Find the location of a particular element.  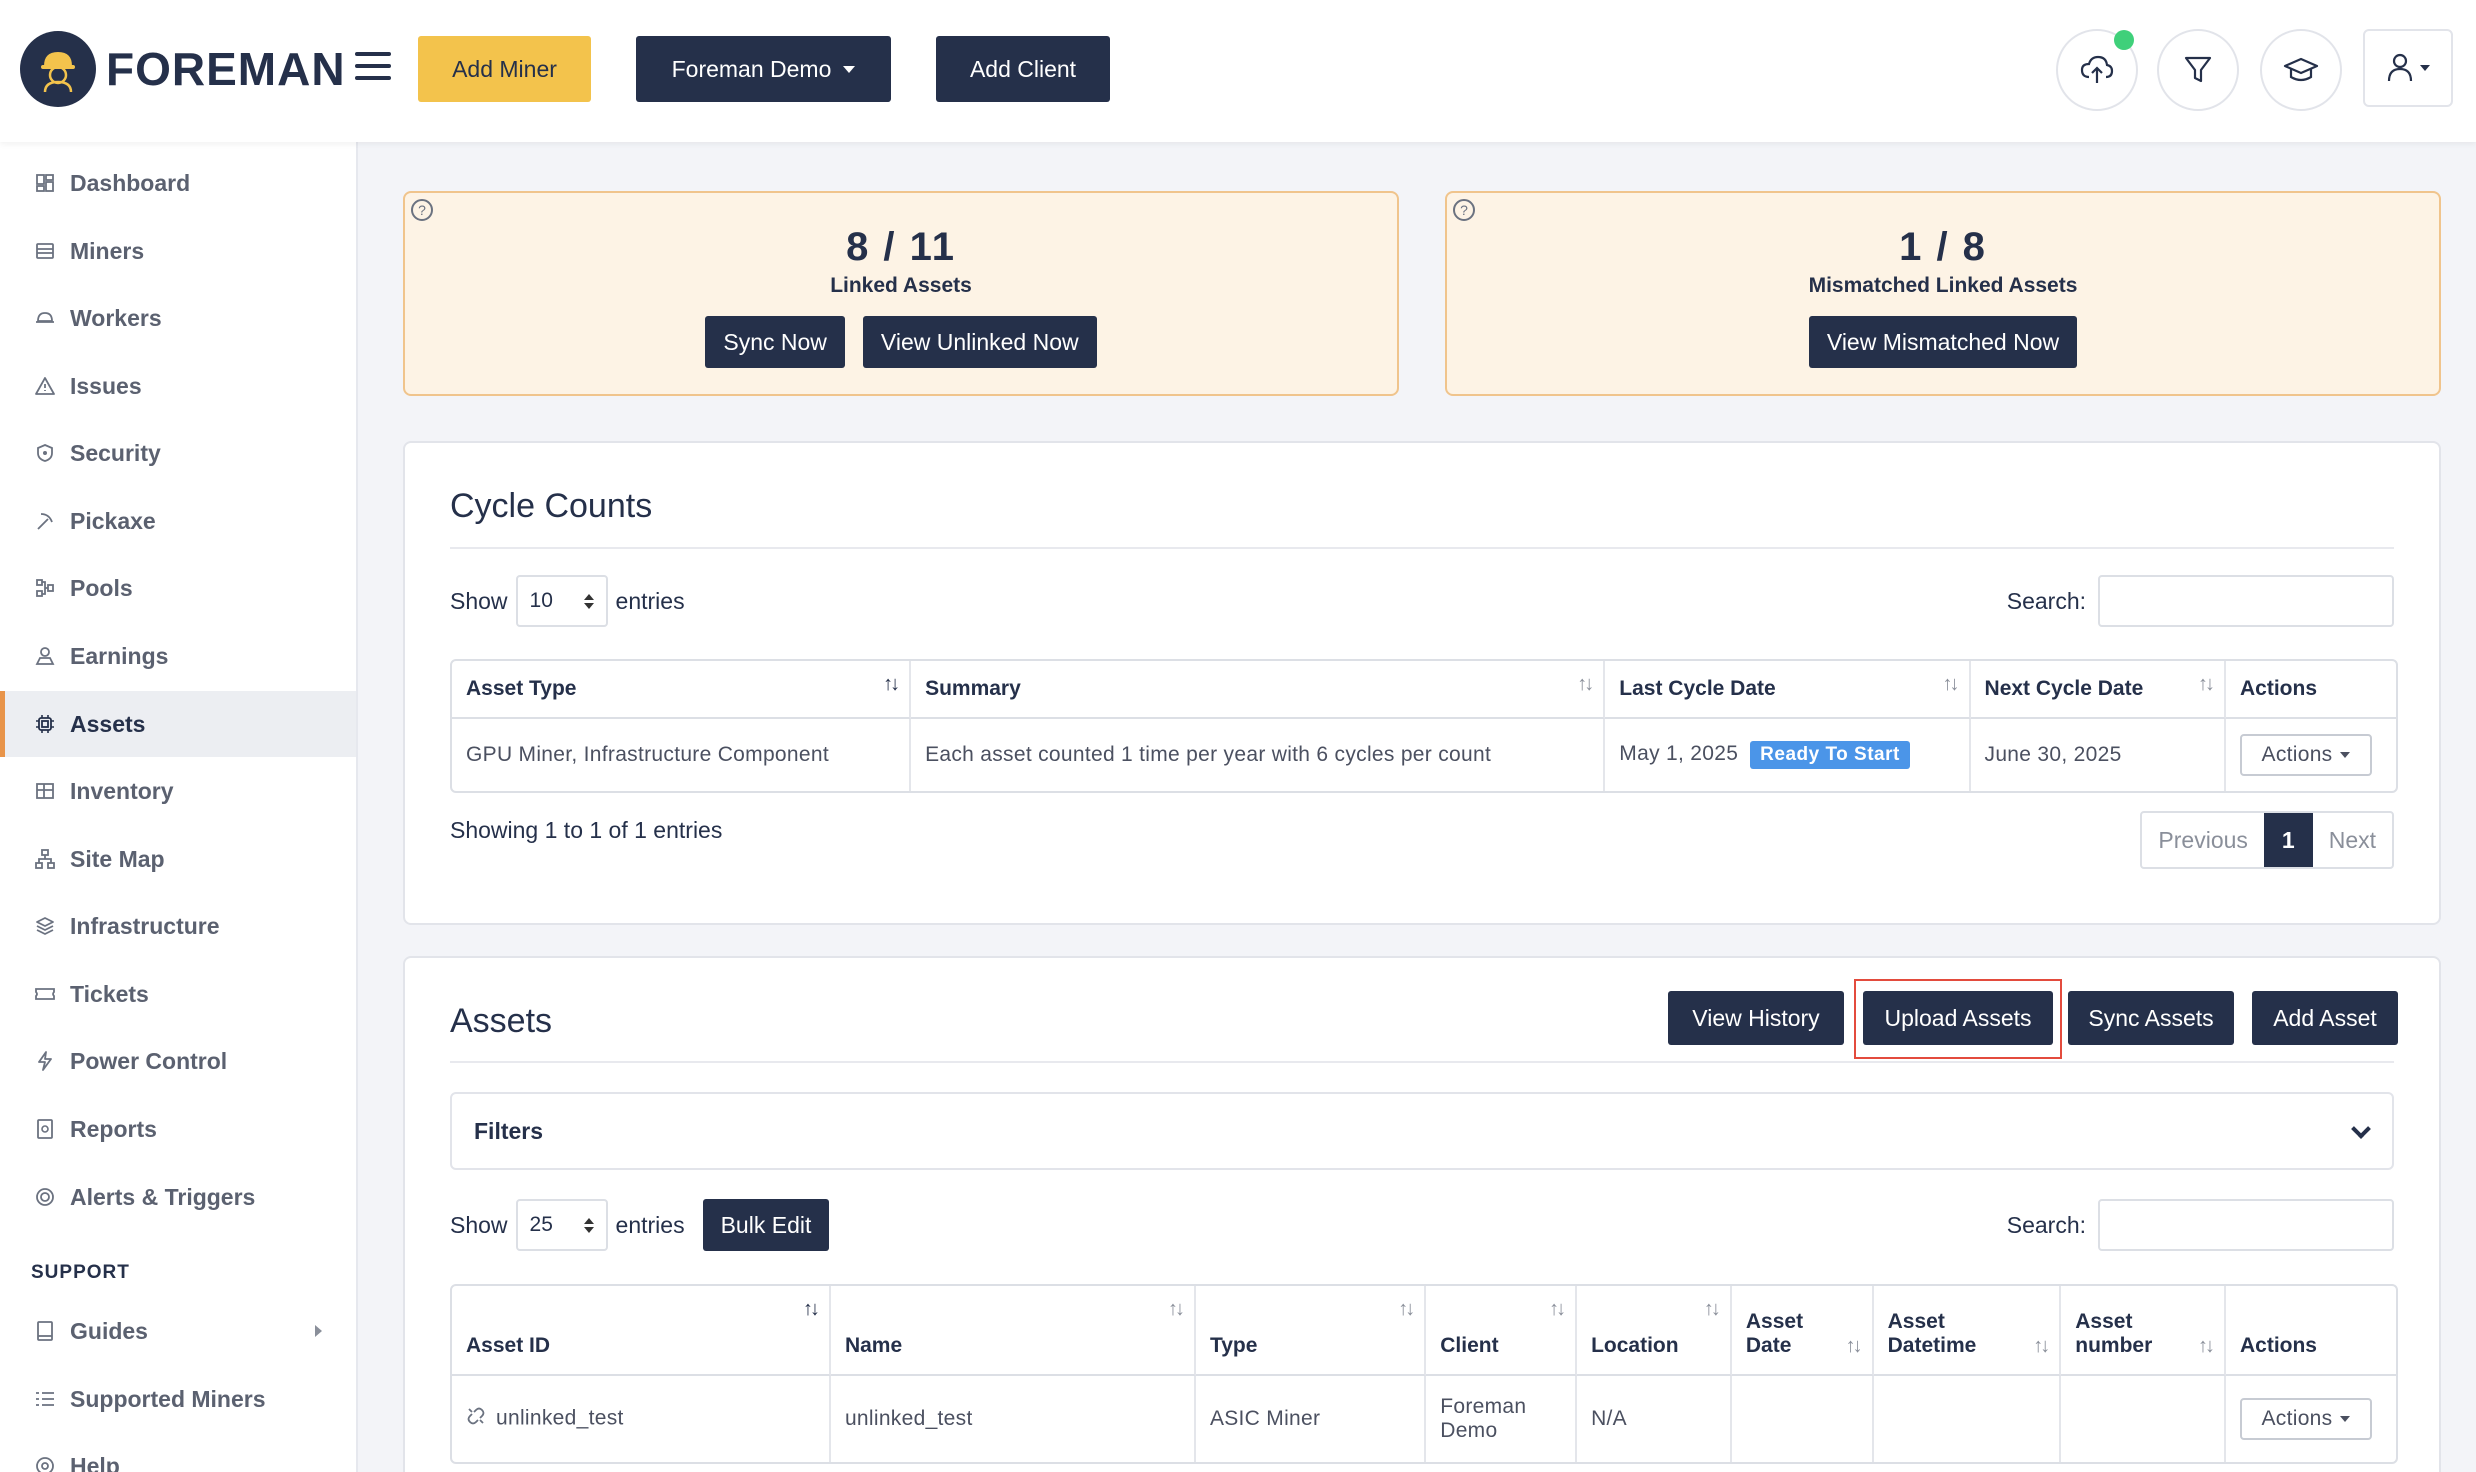

select-arrows-icon is located at coordinates (588, 1225).